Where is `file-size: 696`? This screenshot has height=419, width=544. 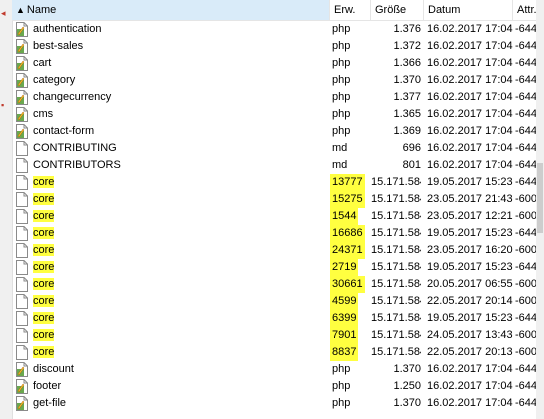 file-size: 696 is located at coordinates (411, 148).